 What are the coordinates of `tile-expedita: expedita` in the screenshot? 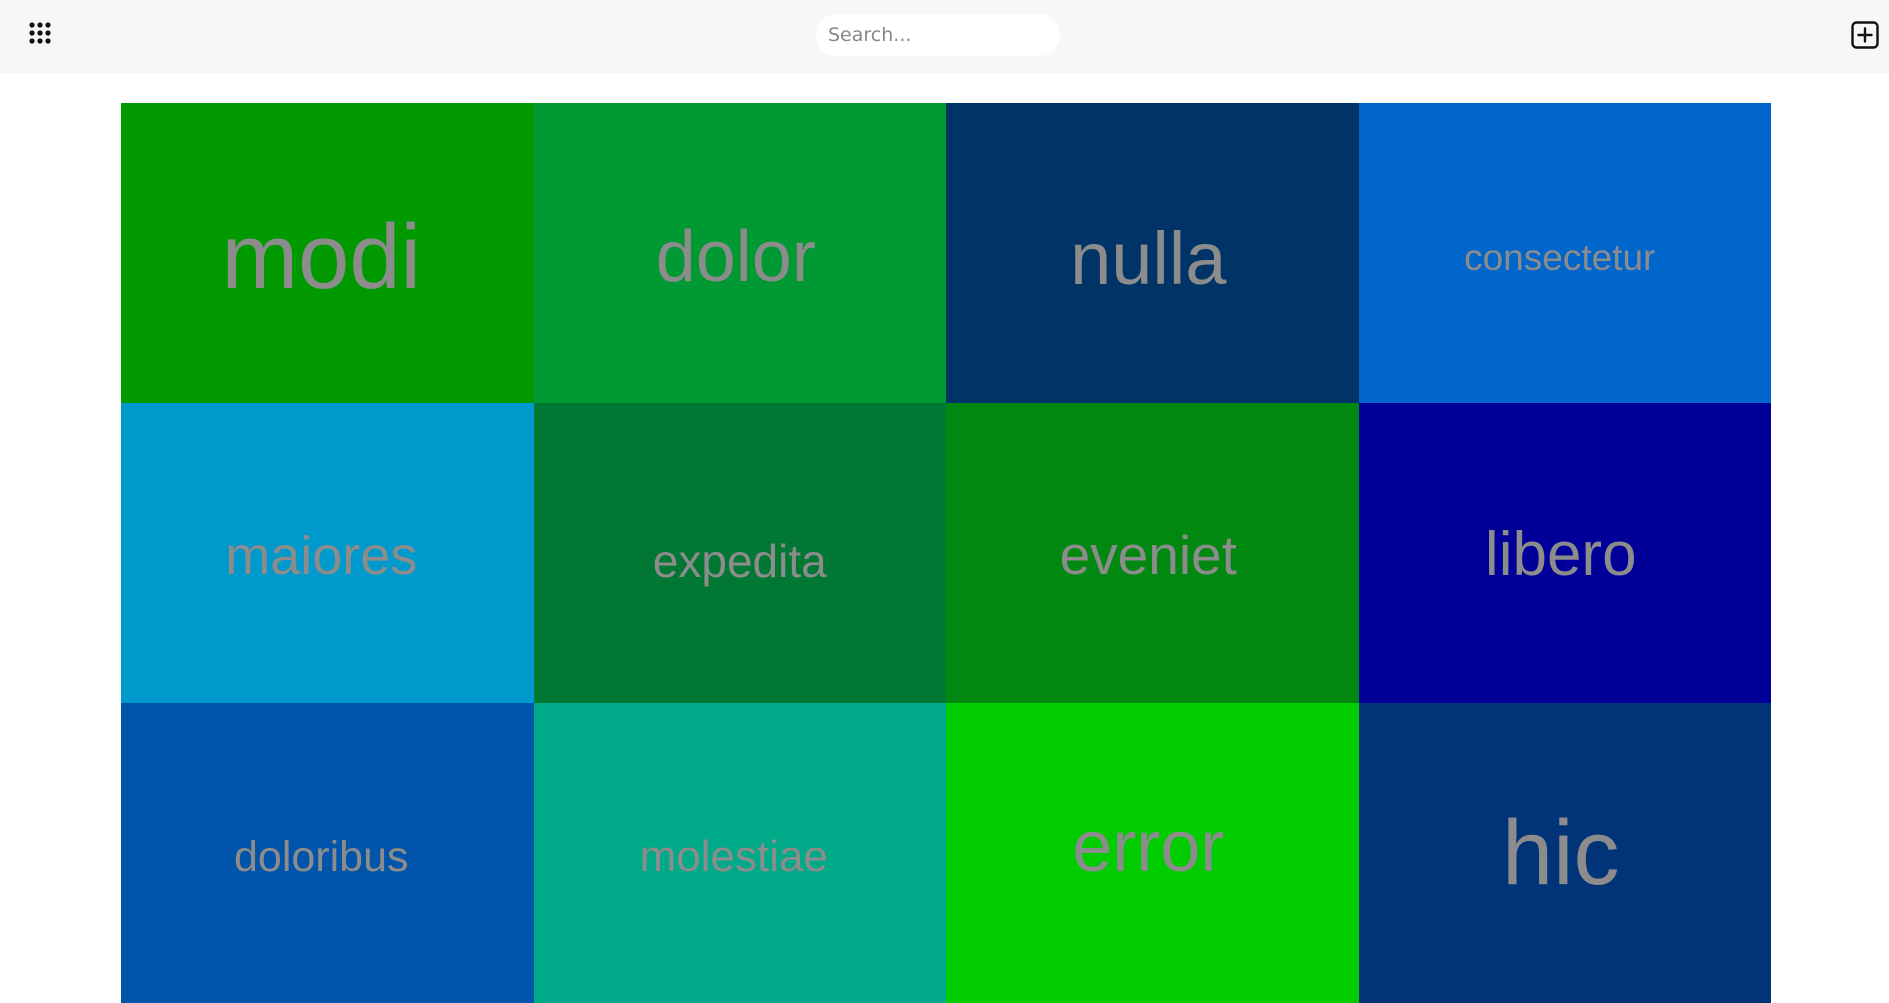 It's located at (739, 553).